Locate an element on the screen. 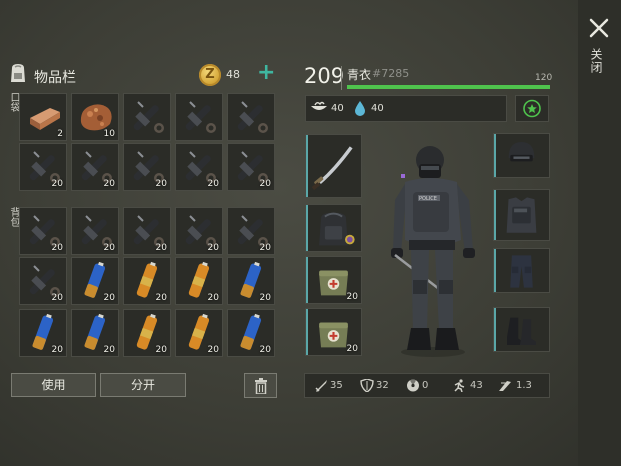 The height and width of the screenshot is (466, 621). stealth-icon is located at coordinates (505, 386).